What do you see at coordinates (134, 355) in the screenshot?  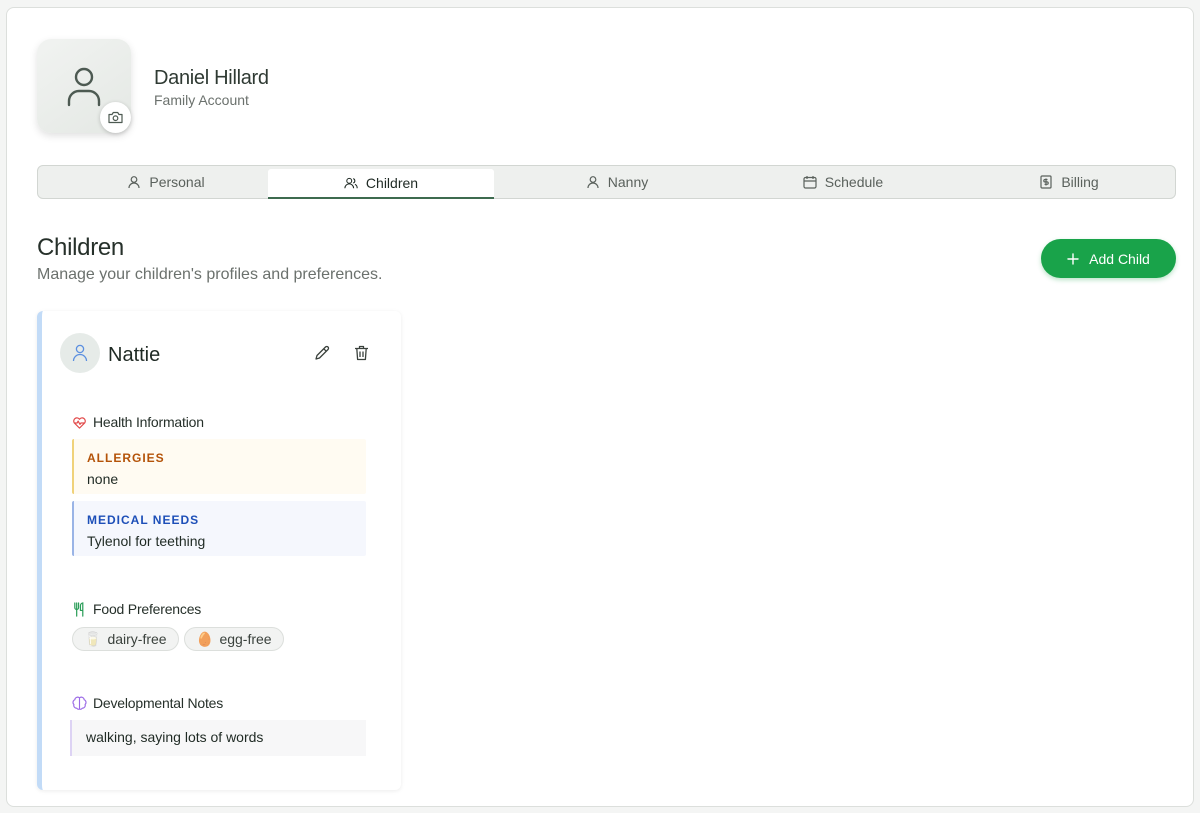 I see `child-name: Nattie` at bounding box center [134, 355].